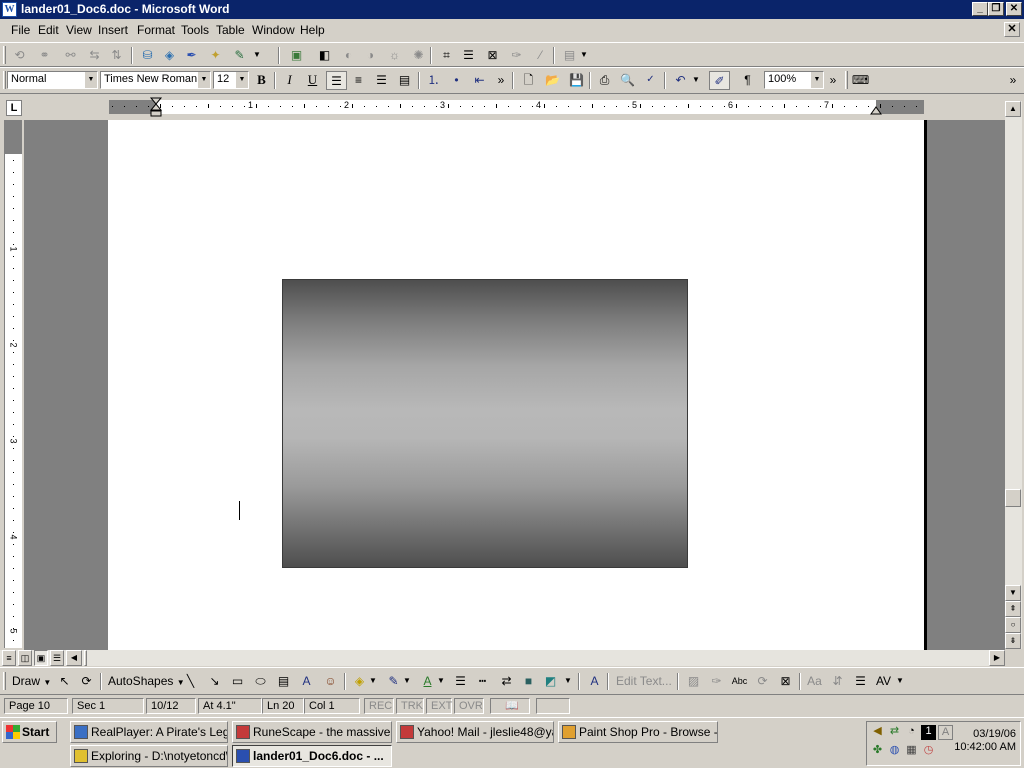 Image resolution: width=1024 pixels, height=768 pixels. Describe the element at coordinates (358, 80) in the screenshot. I see `align-center-button: ≡` at that location.